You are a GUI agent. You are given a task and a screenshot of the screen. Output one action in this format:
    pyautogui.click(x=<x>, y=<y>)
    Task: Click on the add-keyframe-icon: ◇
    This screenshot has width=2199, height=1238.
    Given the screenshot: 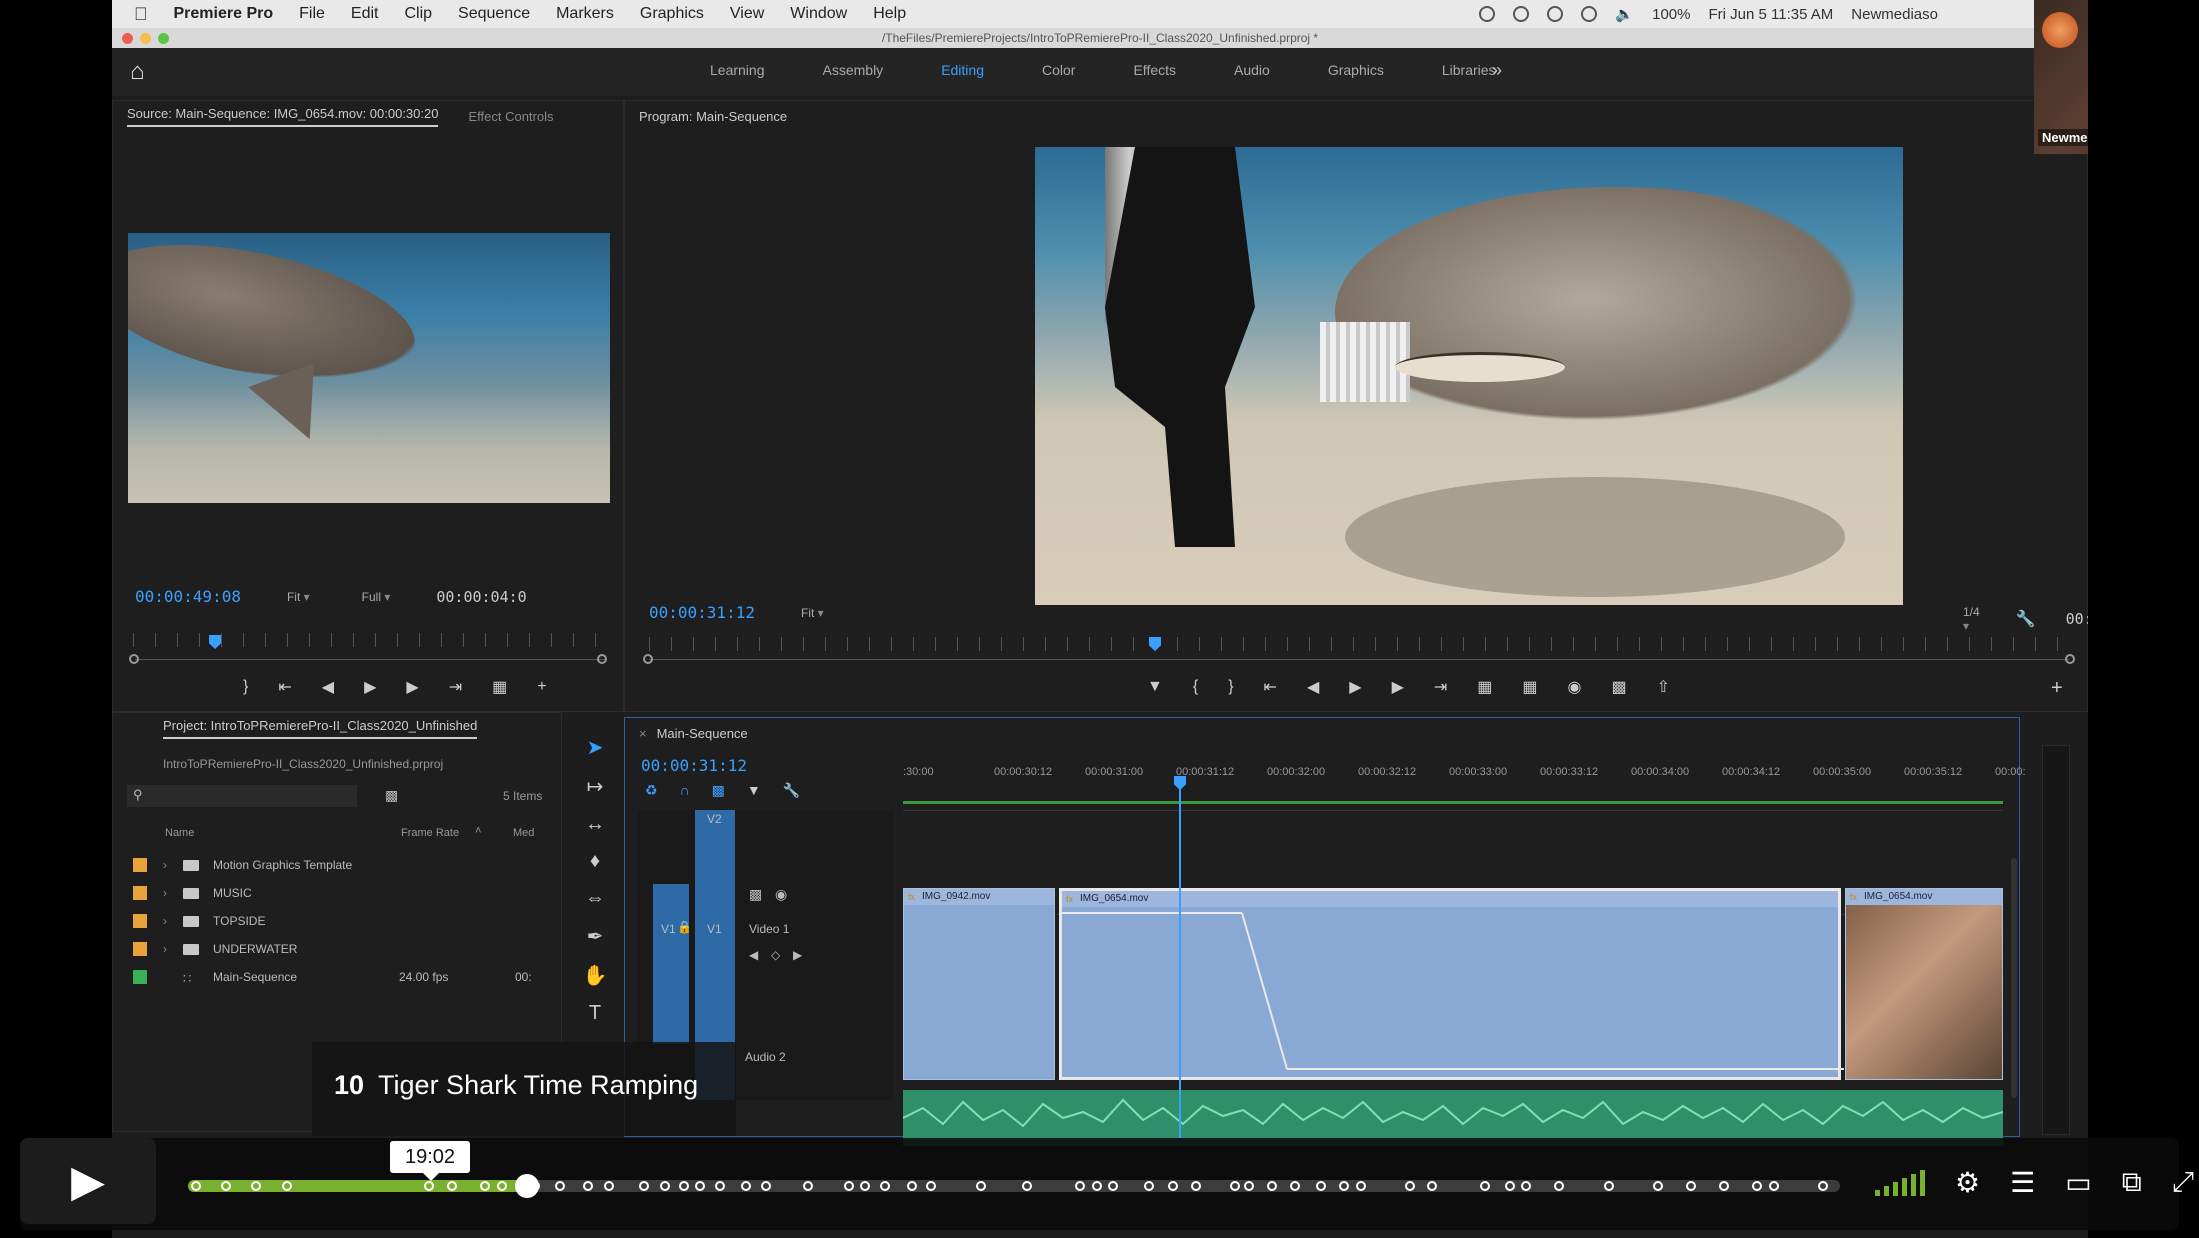 What is the action you would take?
    pyautogui.click(x=775, y=955)
    